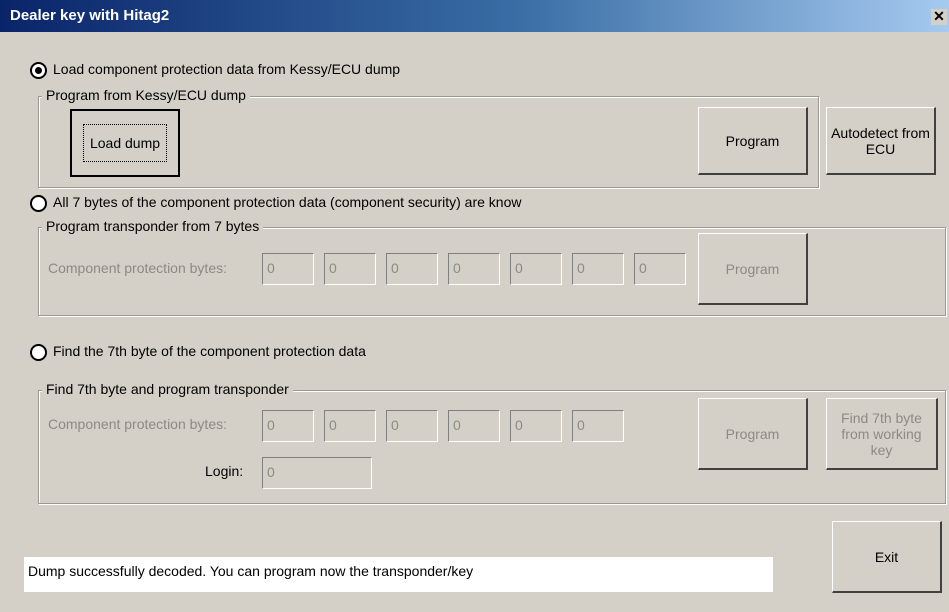 The image size is (949, 612). I want to click on program-button-1: Program, so click(753, 141).